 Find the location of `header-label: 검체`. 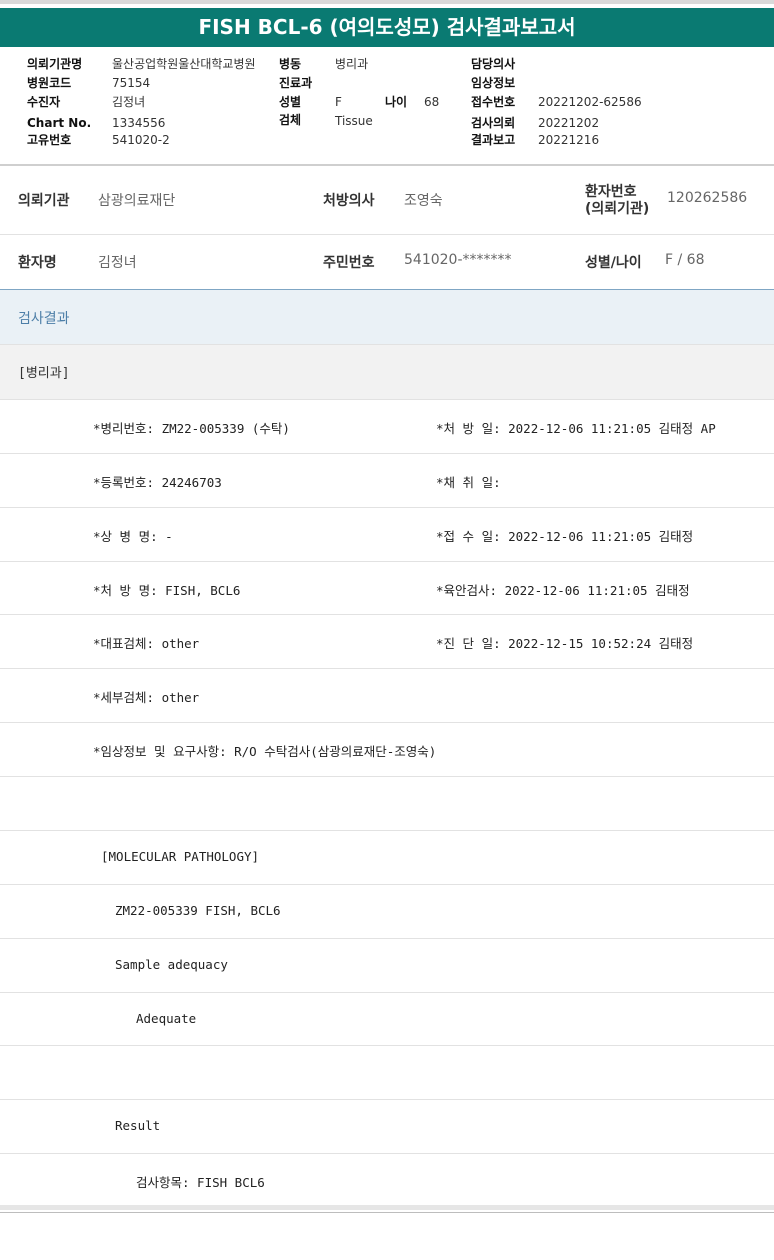

header-label: 검체 is located at coordinates (290, 120).